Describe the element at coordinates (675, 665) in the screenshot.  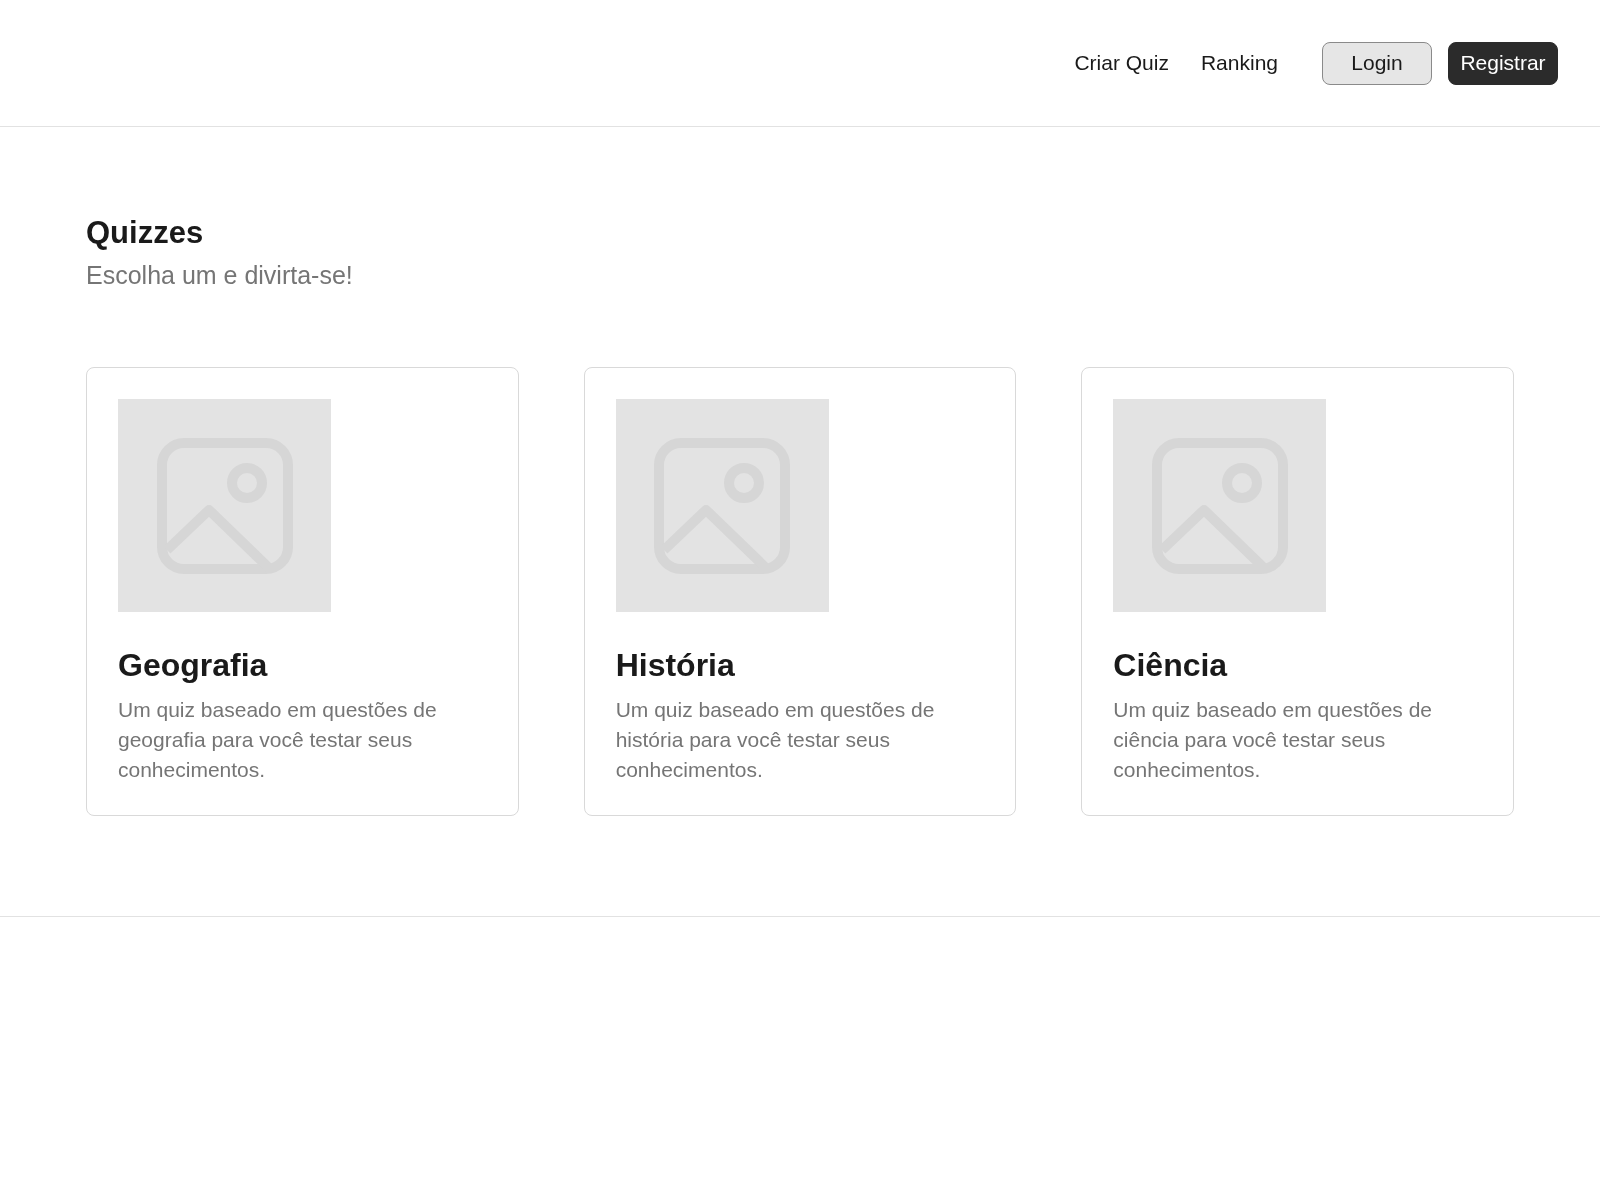
I see `card-title: História` at that location.